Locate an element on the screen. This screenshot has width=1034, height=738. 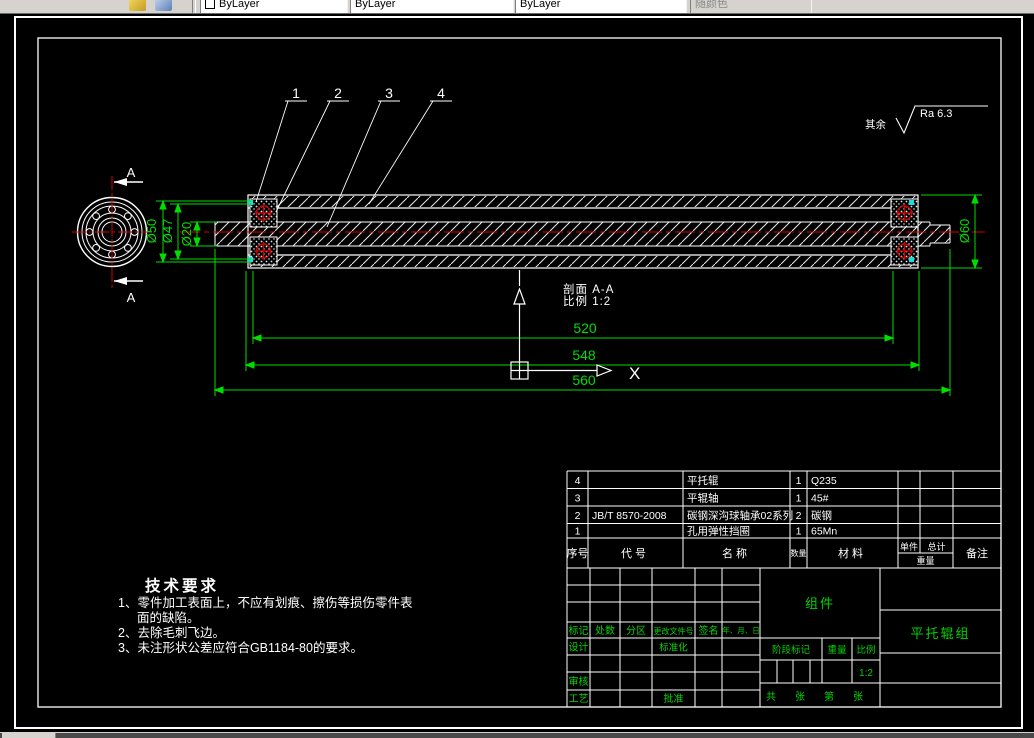
ucs-x-label: X is located at coordinates (634, 373).